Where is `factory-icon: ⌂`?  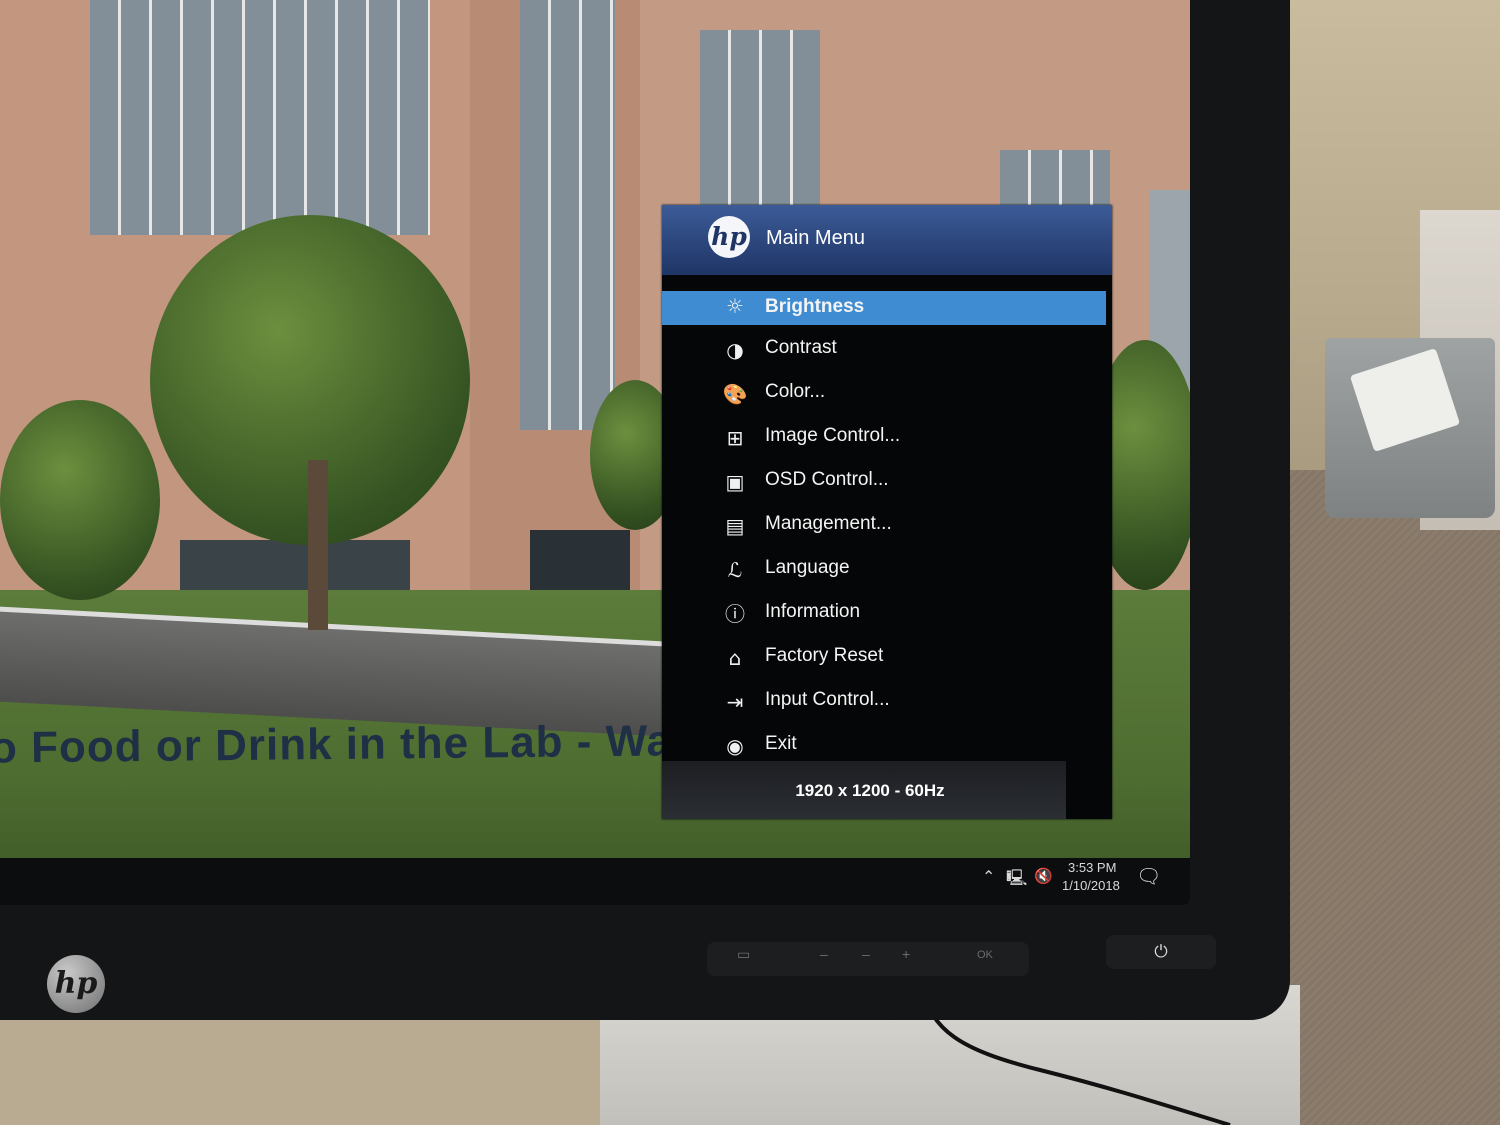
factory-icon: ⌂ is located at coordinates (735, 658).